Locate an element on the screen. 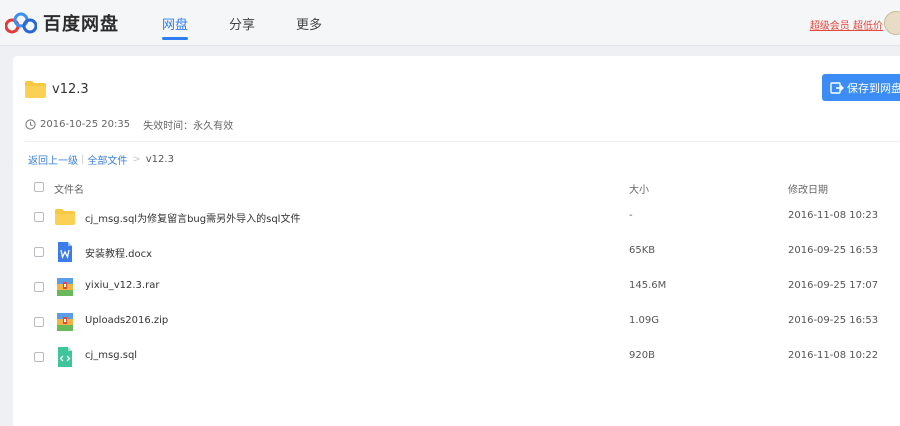 The height and width of the screenshot is (426, 900). file-name: 安装教程.docx is located at coordinates (118, 252).